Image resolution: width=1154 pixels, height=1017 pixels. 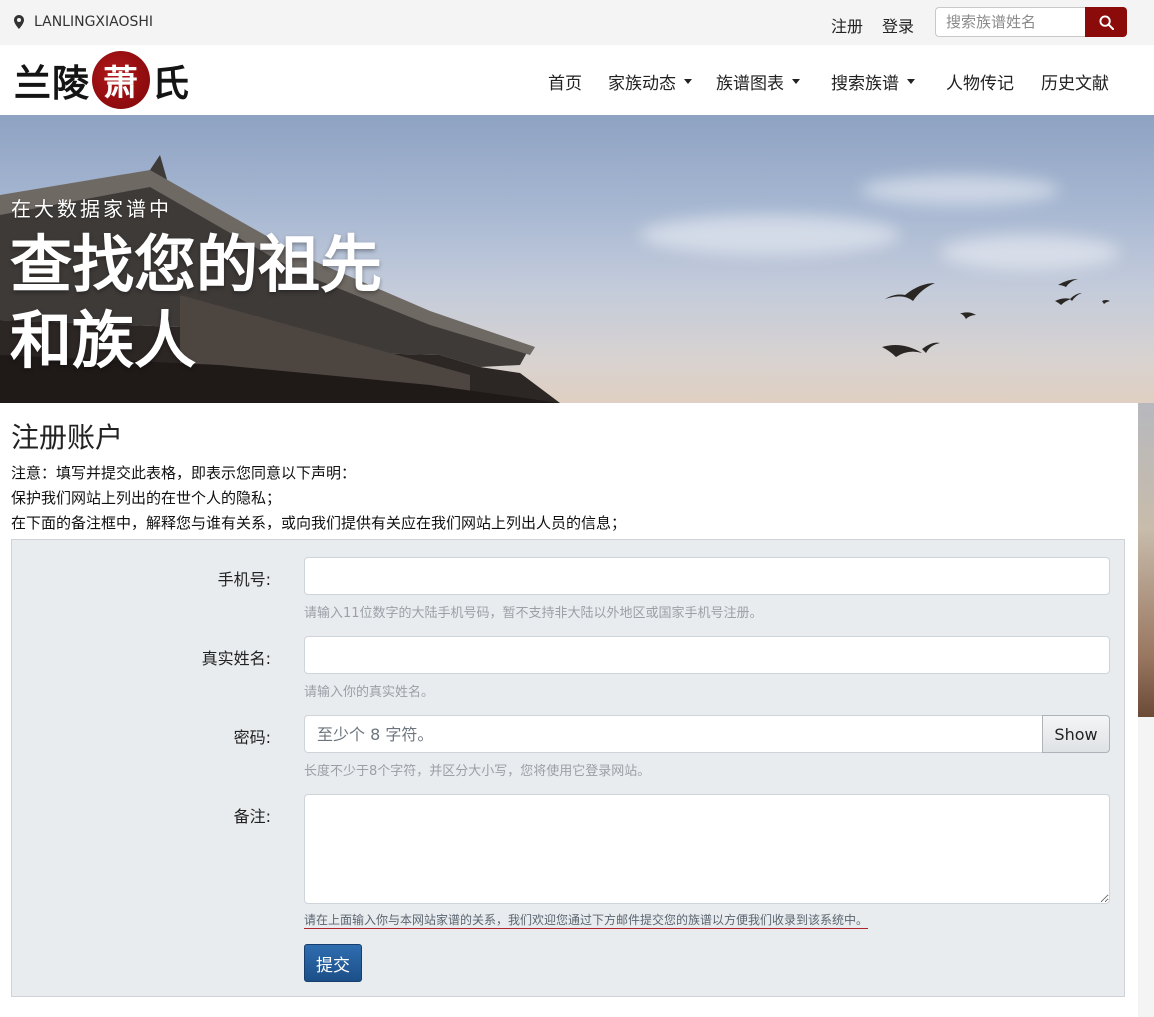 I want to click on phone-input, so click(x=707, y=576).